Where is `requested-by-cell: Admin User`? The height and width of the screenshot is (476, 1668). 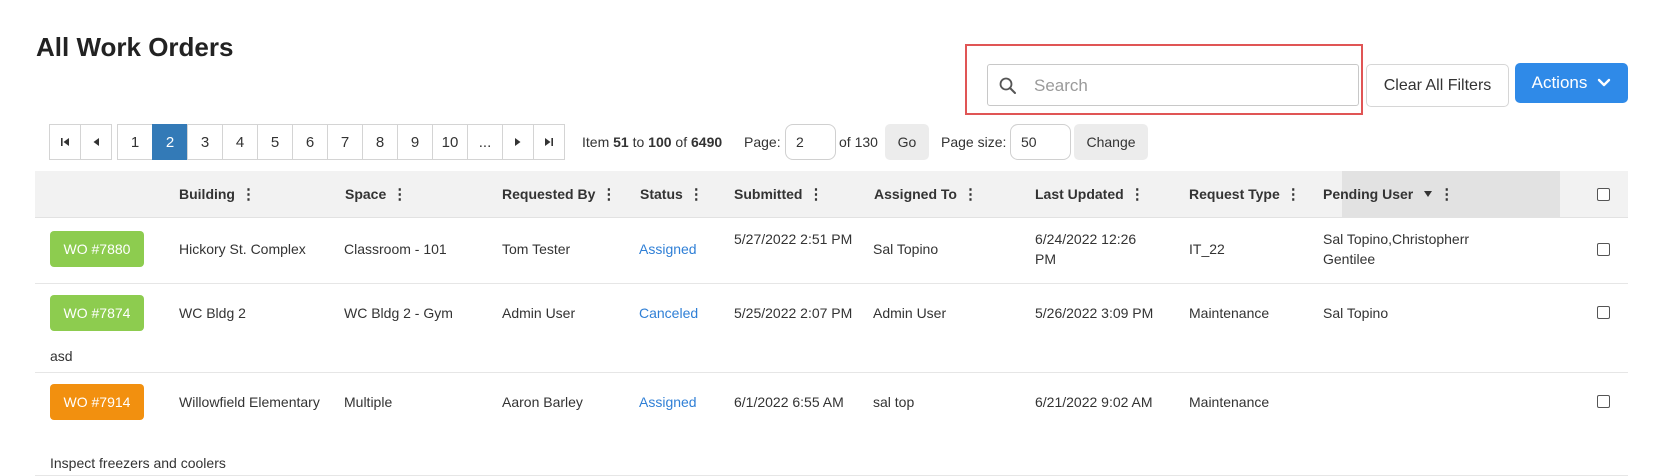
requested-by-cell: Admin User is located at coordinates (539, 313).